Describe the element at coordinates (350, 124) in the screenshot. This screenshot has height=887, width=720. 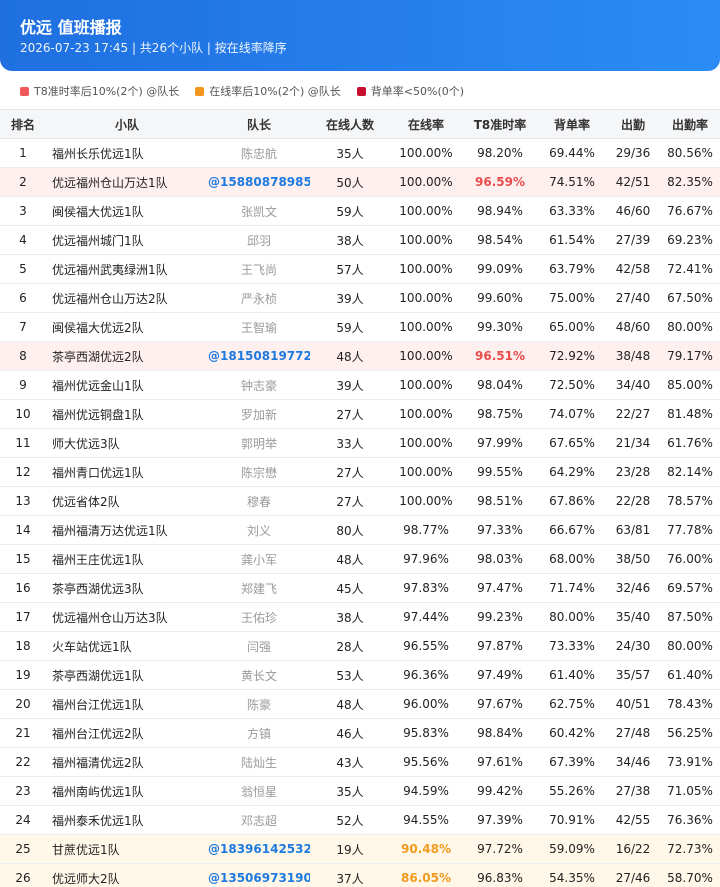
I see `online-count-header: 在线人数` at that location.